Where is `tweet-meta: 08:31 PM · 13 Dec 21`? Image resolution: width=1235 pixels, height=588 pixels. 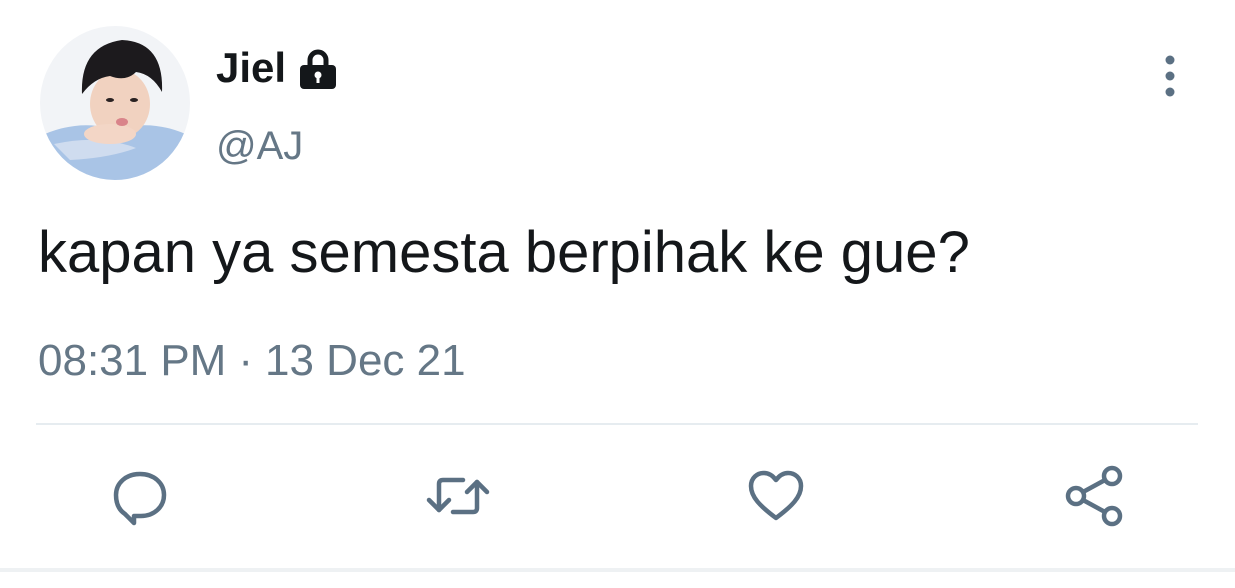
tweet-meta: 08:31 PM · 13 Dec 21 is located at coordinates (252, 361).